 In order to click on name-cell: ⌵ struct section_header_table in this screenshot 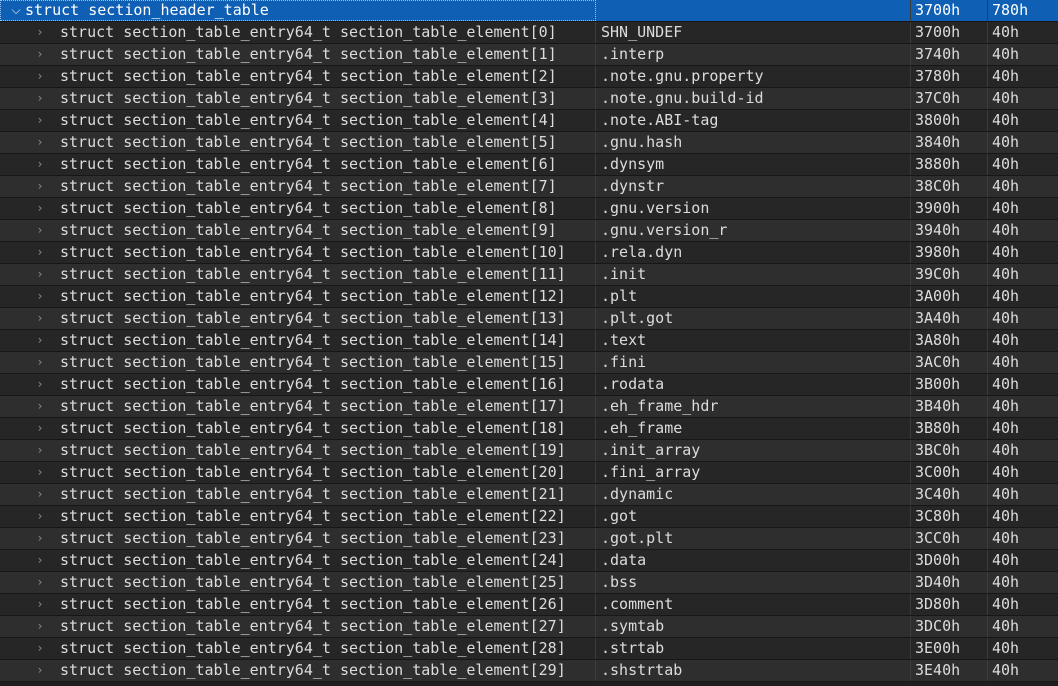, I will do `click(298, 10)`.